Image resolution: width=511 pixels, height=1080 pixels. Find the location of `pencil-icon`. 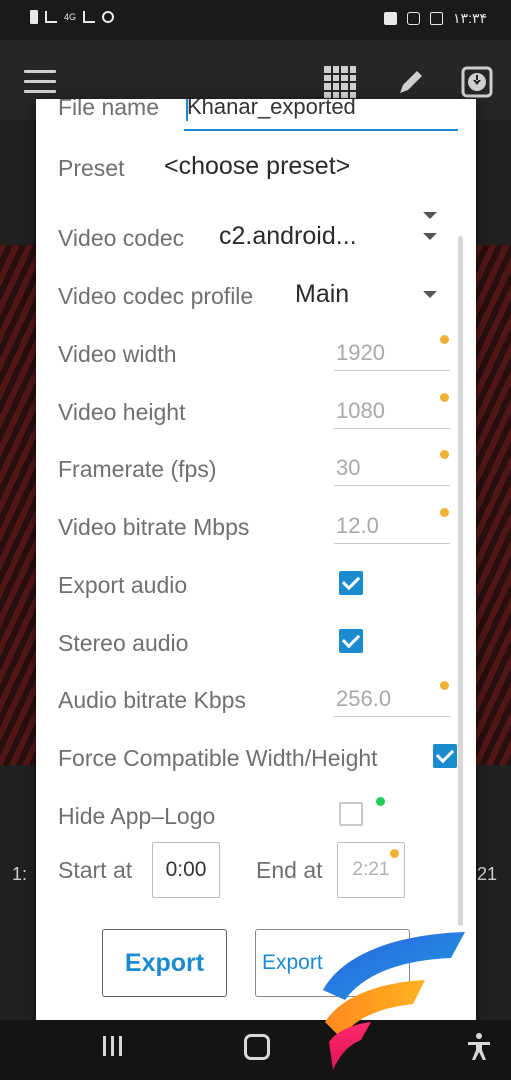

pencil-icon is located at coordinates (411, 82).